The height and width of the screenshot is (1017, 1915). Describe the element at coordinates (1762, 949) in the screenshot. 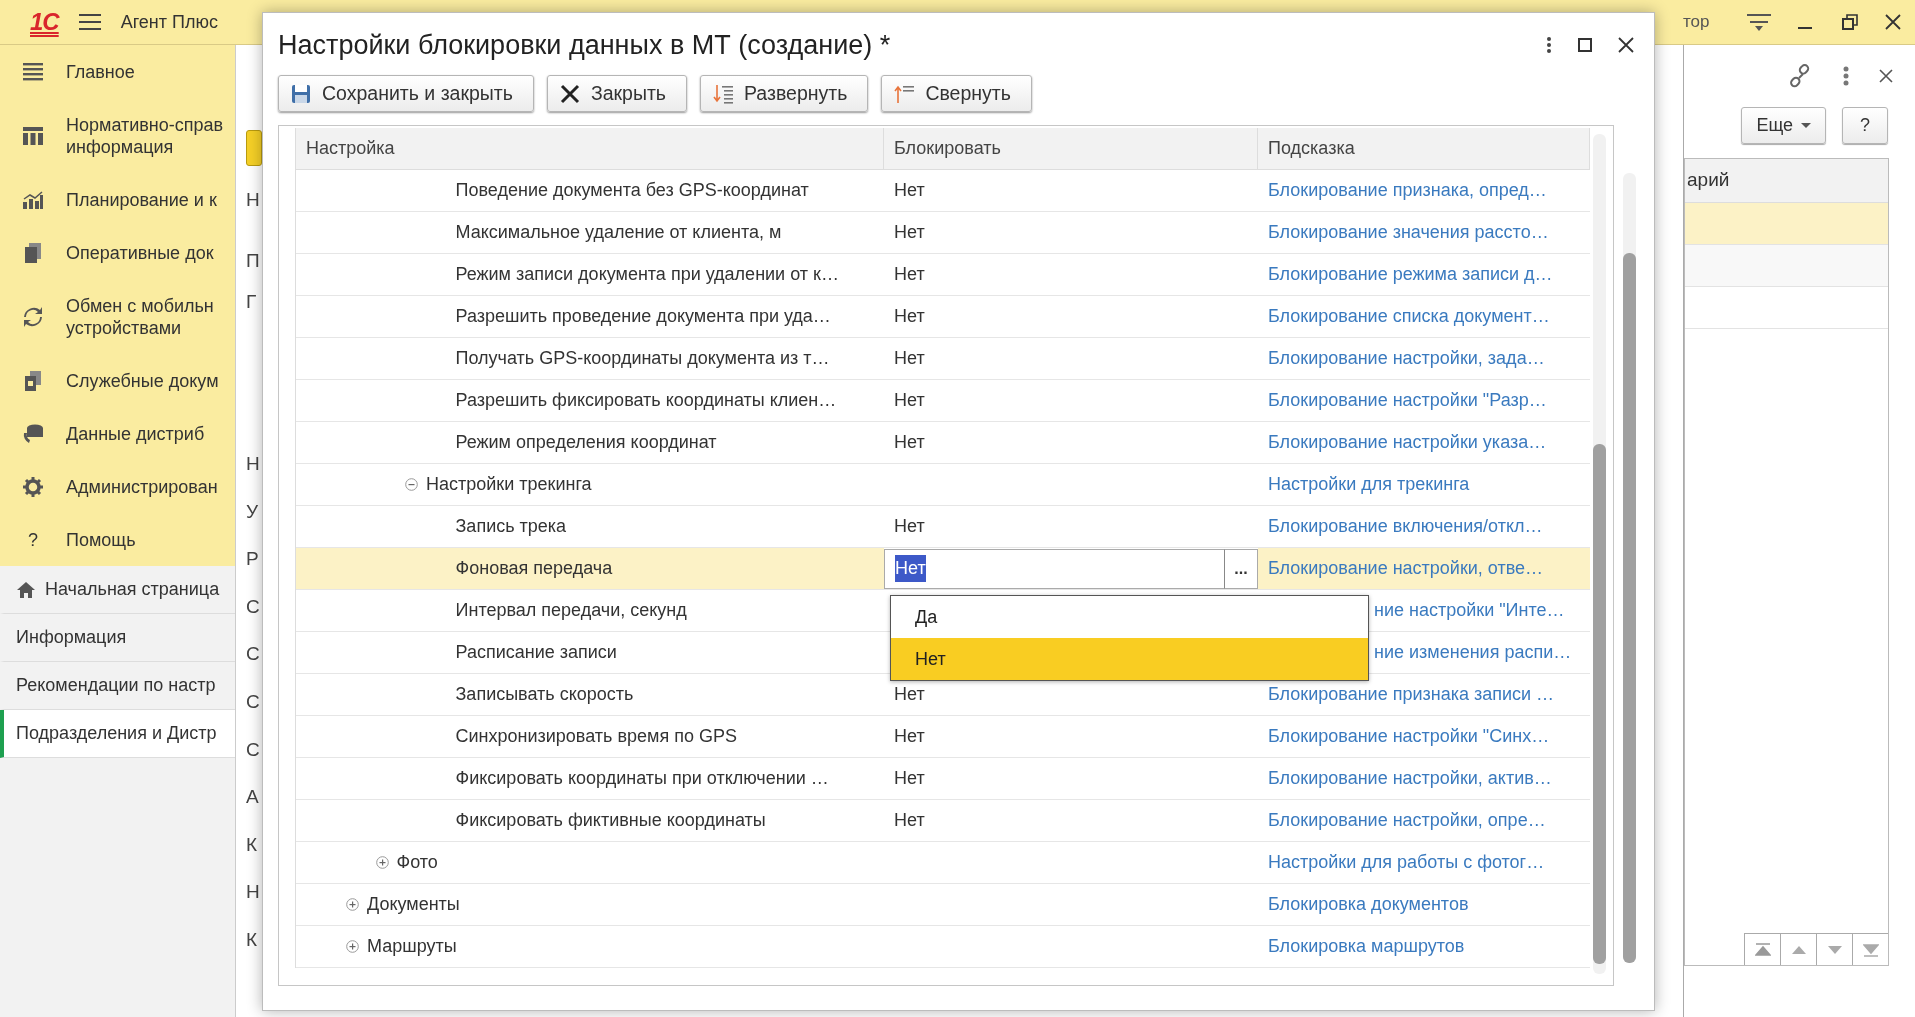

I see `first-page-icon` at that location.